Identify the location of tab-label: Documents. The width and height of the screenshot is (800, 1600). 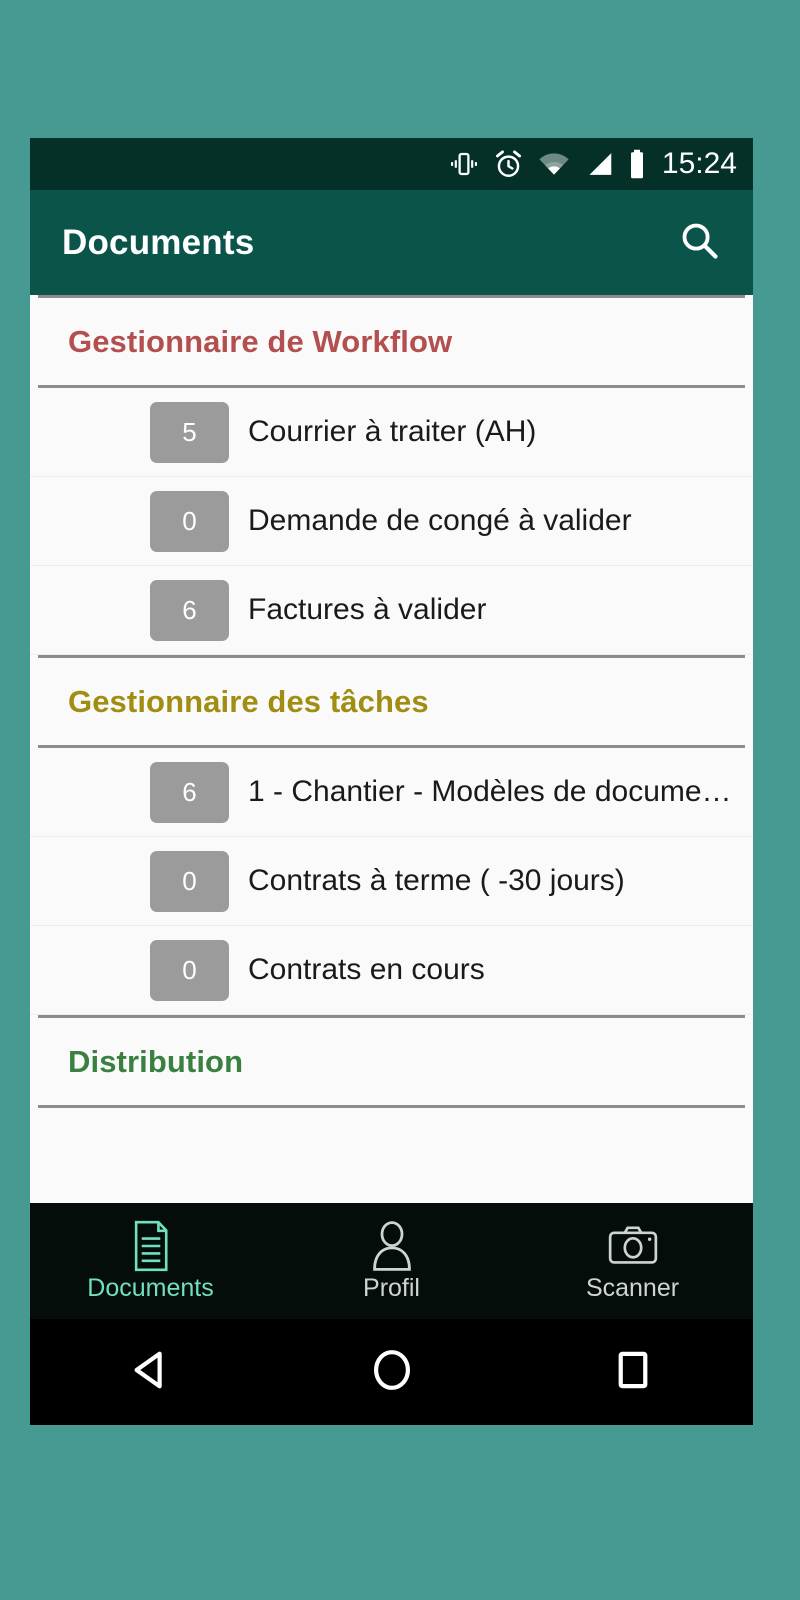
(150, 1287).